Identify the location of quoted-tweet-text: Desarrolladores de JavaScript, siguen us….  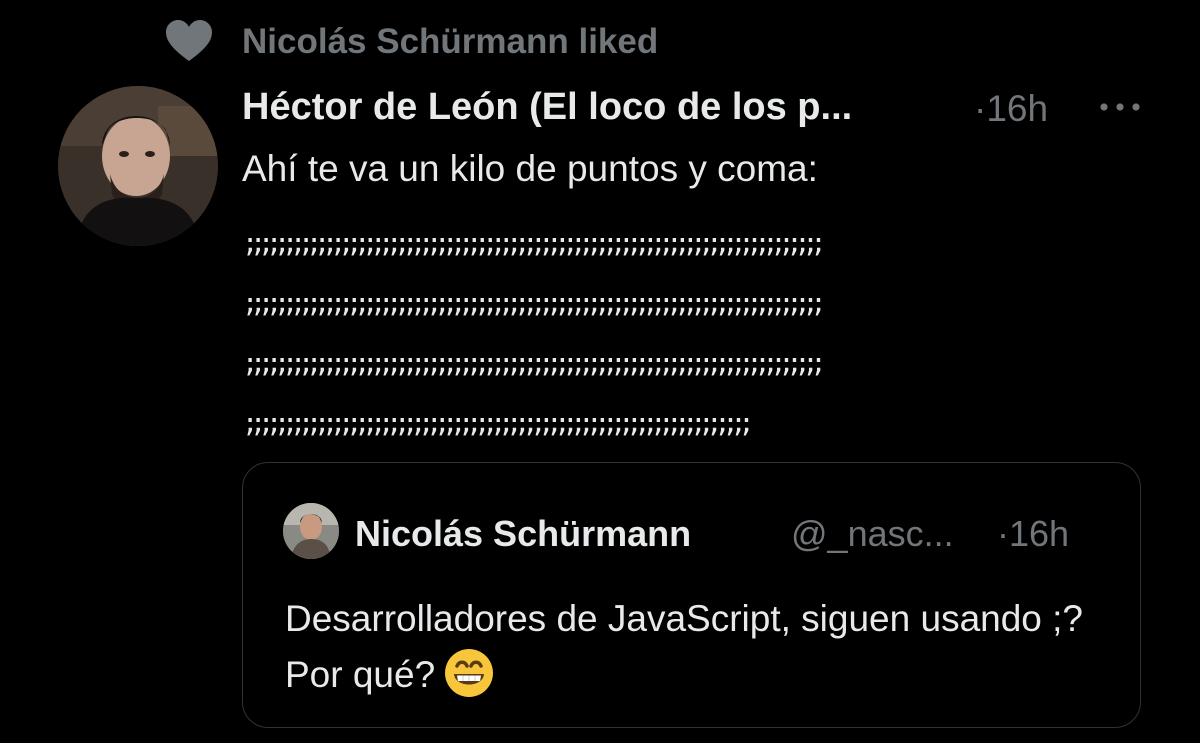
(685, 647).